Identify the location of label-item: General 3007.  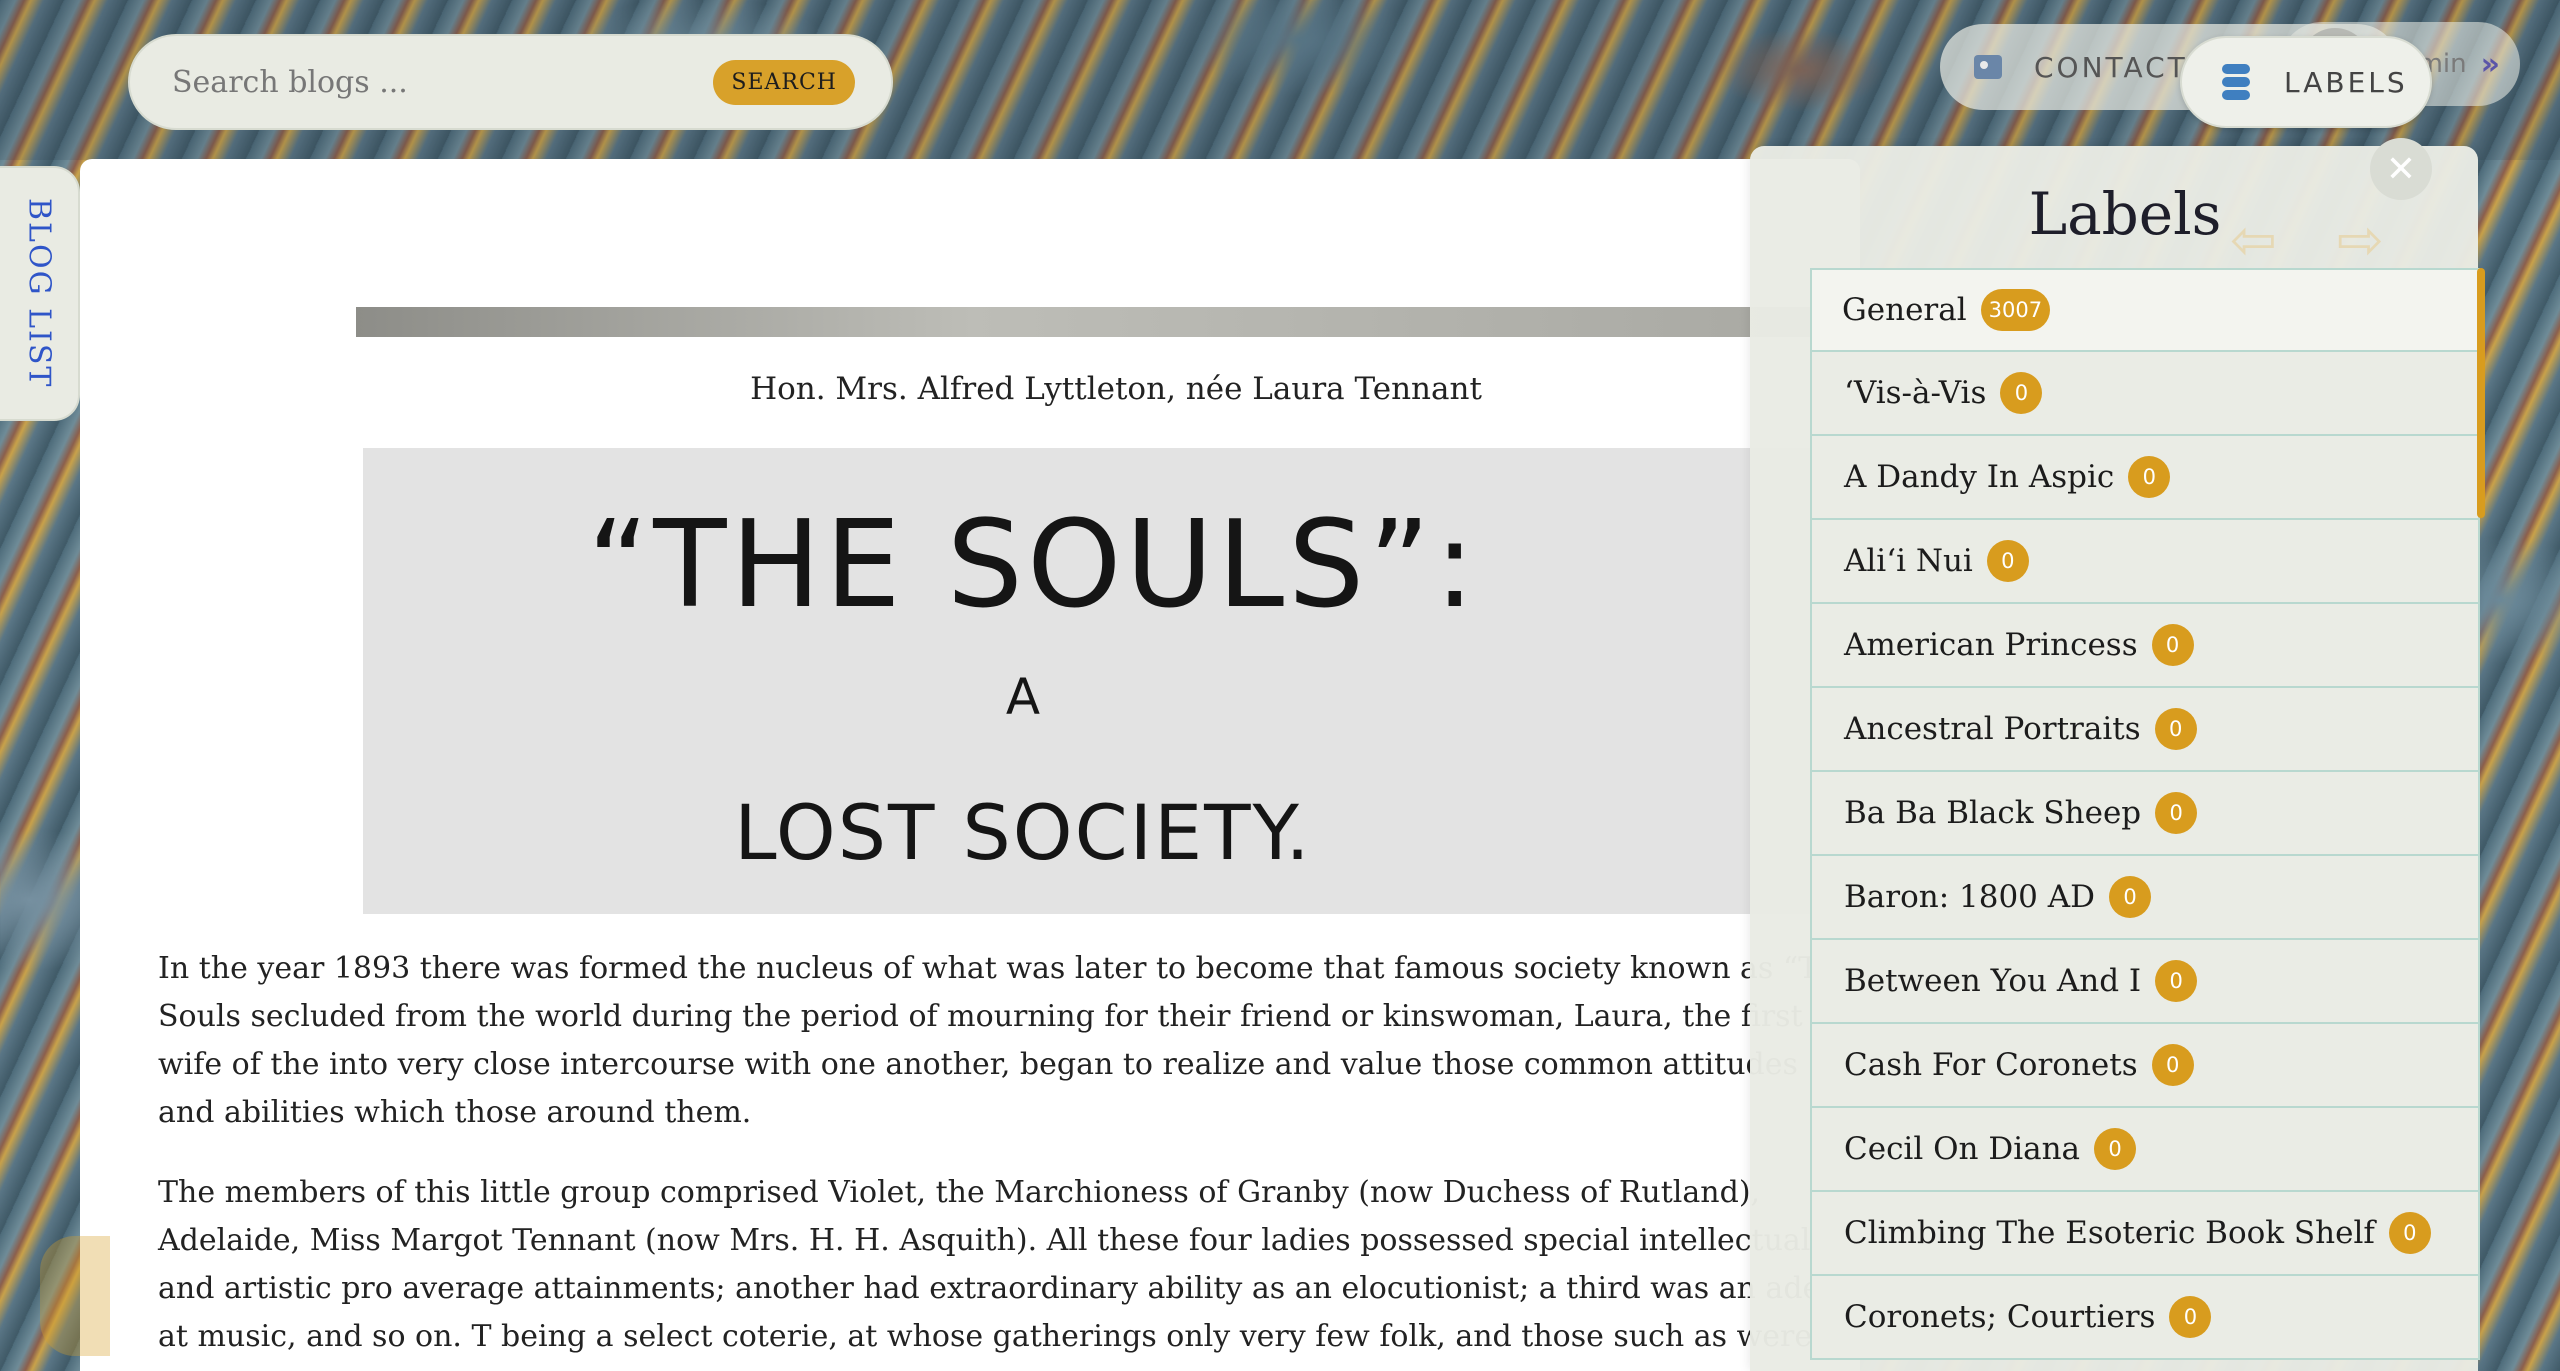
(2145, 310).